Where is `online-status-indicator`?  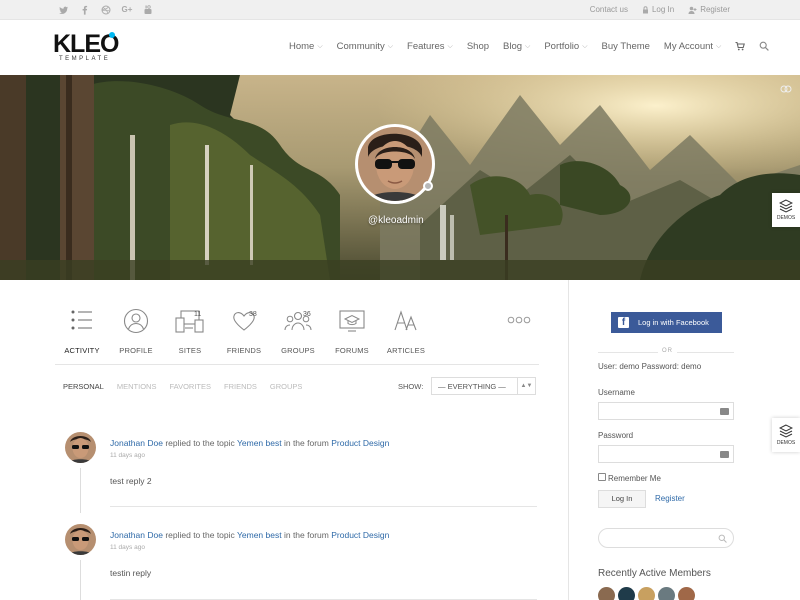
online-status-indicator is located at coordinates (428, 186).